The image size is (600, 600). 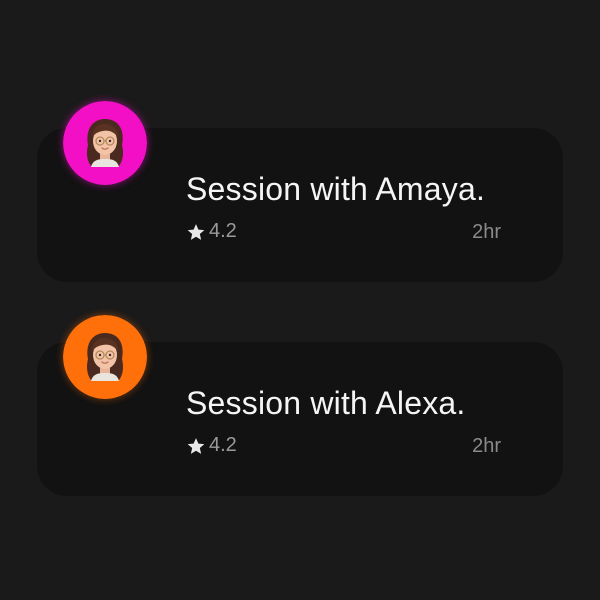 What do you see at coordinates (336, 189) in the screenshot?
I see `session-title: Session with Amaya.` at bounding box center [336, 189].